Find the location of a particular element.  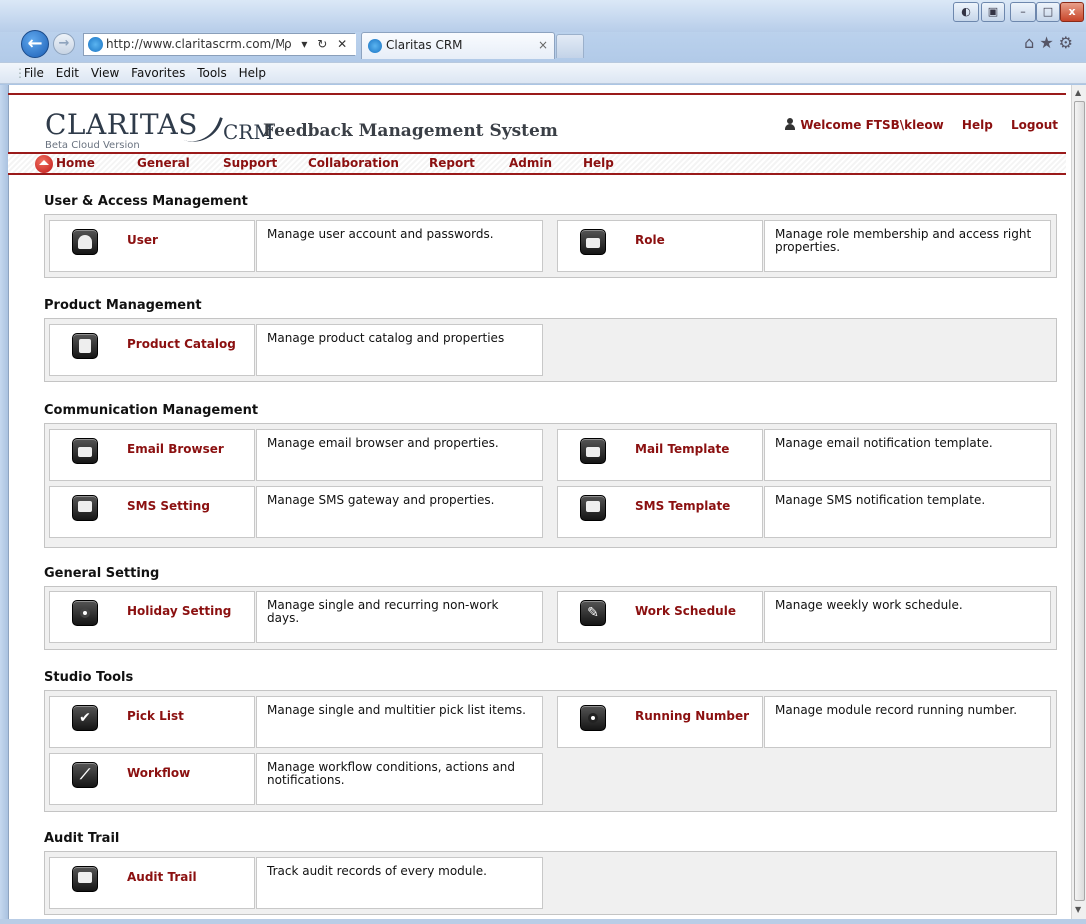

tab-claritas-crm: Claritas CRM × is located at coordinates (458, 45).